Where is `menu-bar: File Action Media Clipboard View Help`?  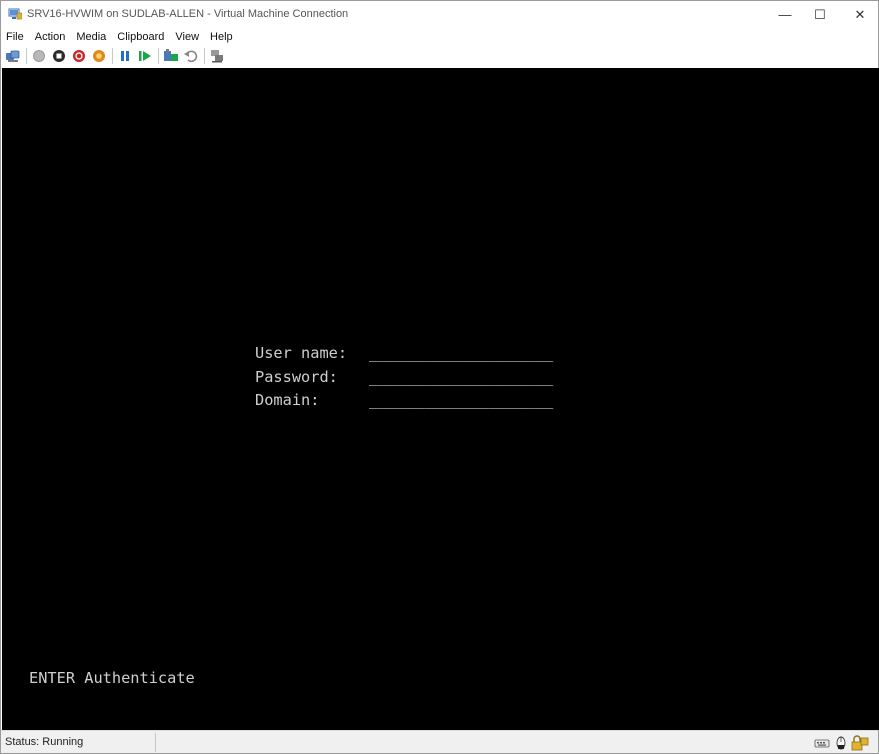
menu-bar: File Action Media Clipboard View Help is located at coordinates (439, 36).